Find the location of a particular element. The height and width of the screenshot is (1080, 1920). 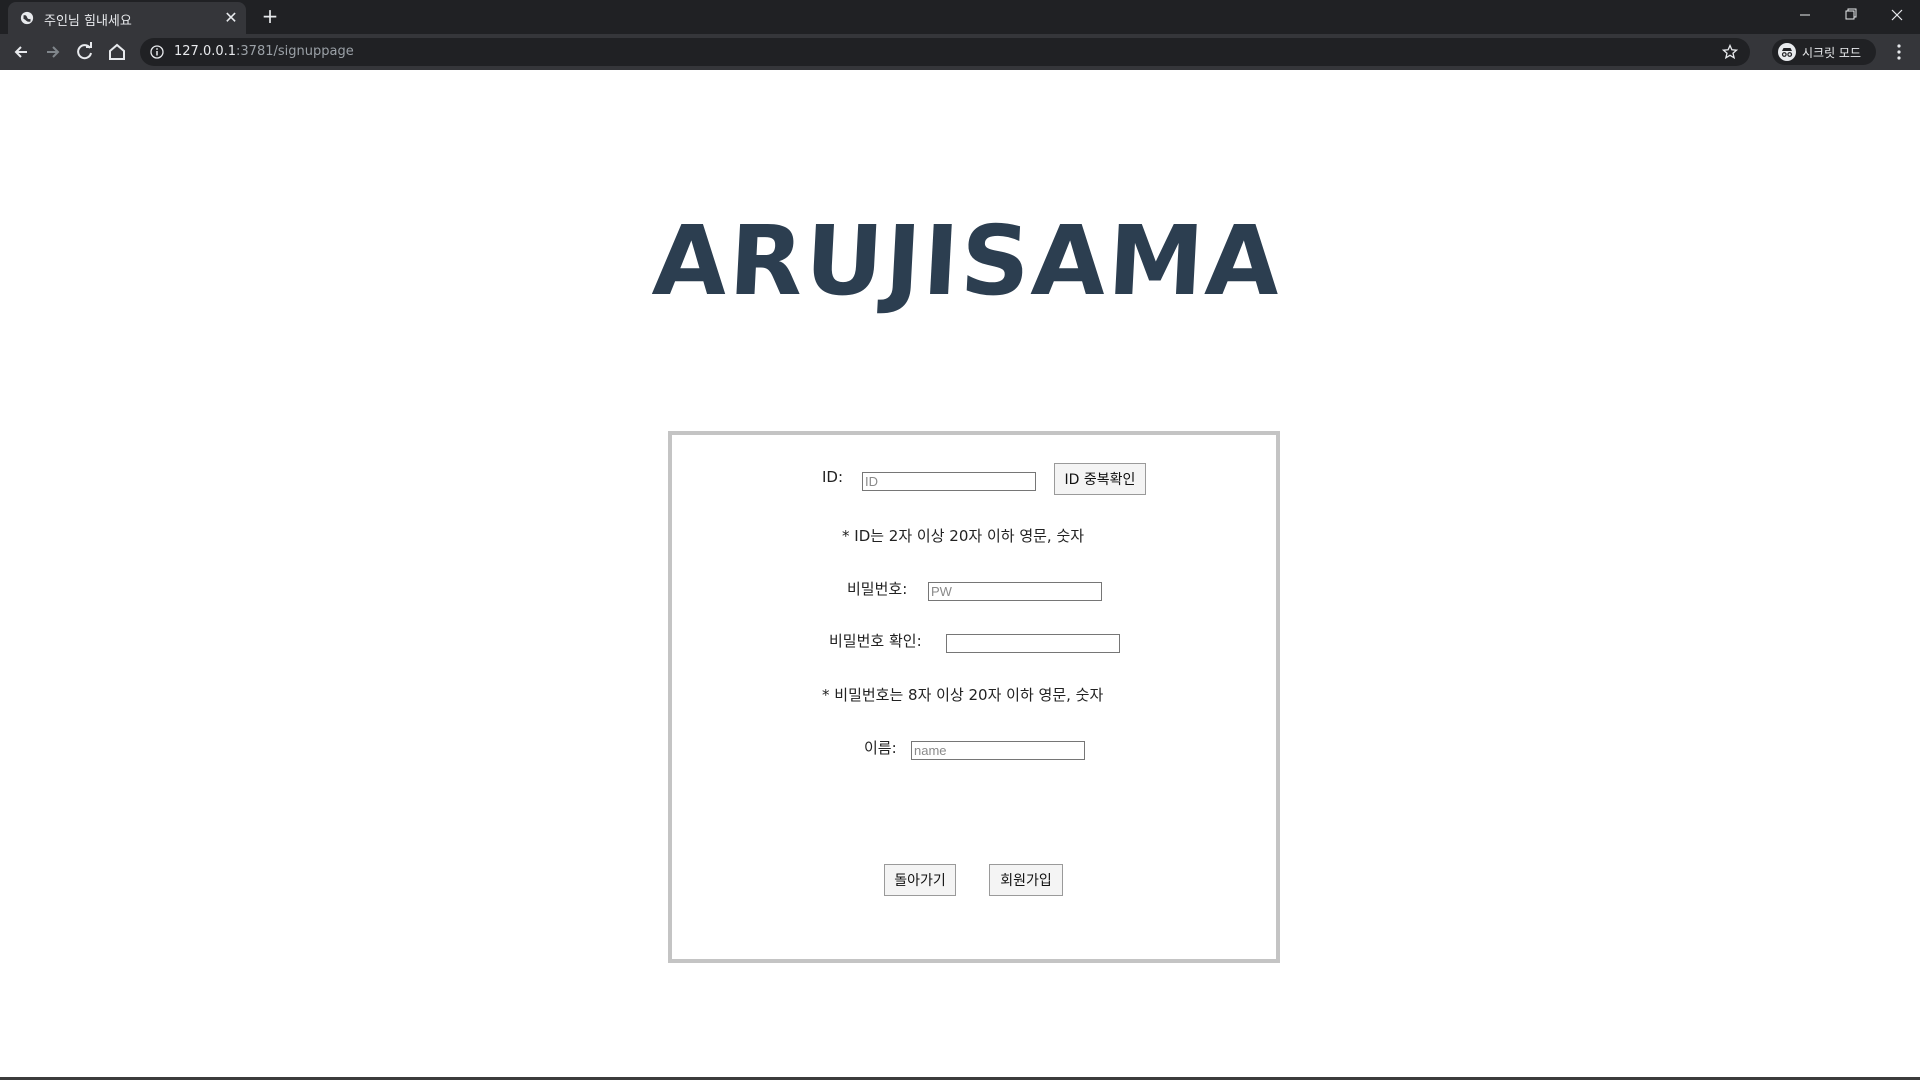

new-tab-button: + is located at coordinates (270, 16).